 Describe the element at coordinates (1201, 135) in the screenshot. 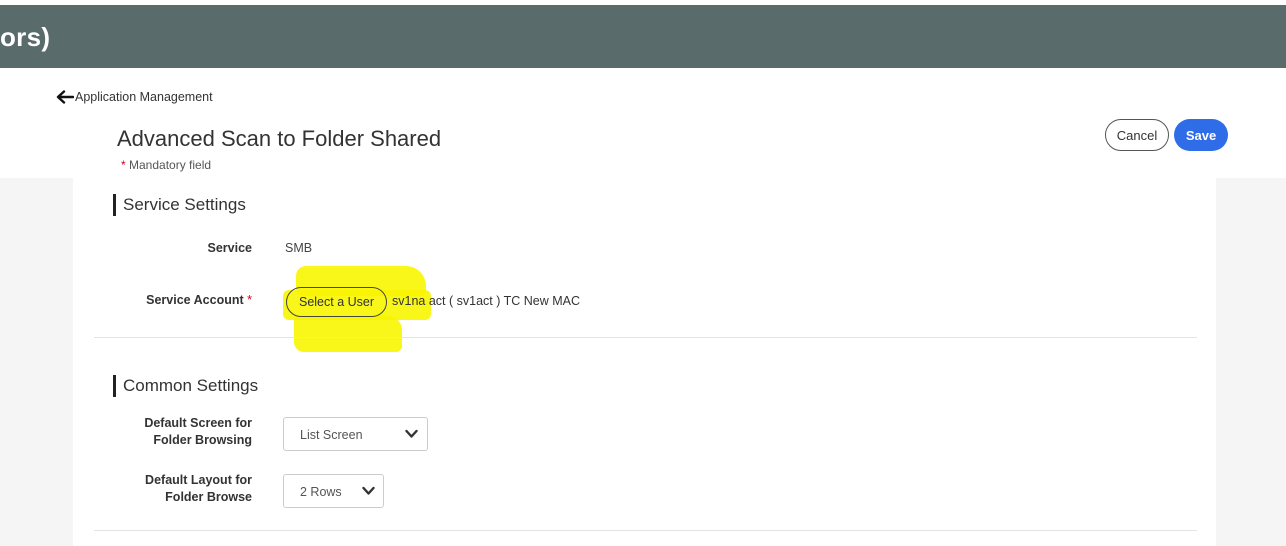

I see `save-button: Save` at that location.